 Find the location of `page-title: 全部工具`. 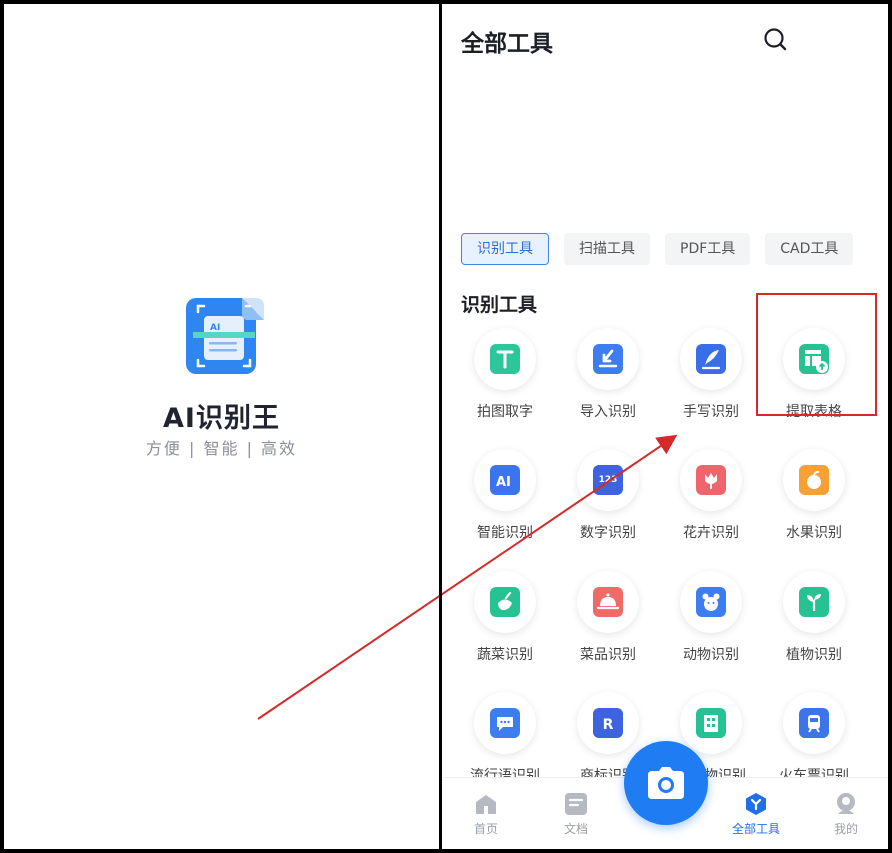

page-title: 全部工具 is located at coordinates (507, 44).